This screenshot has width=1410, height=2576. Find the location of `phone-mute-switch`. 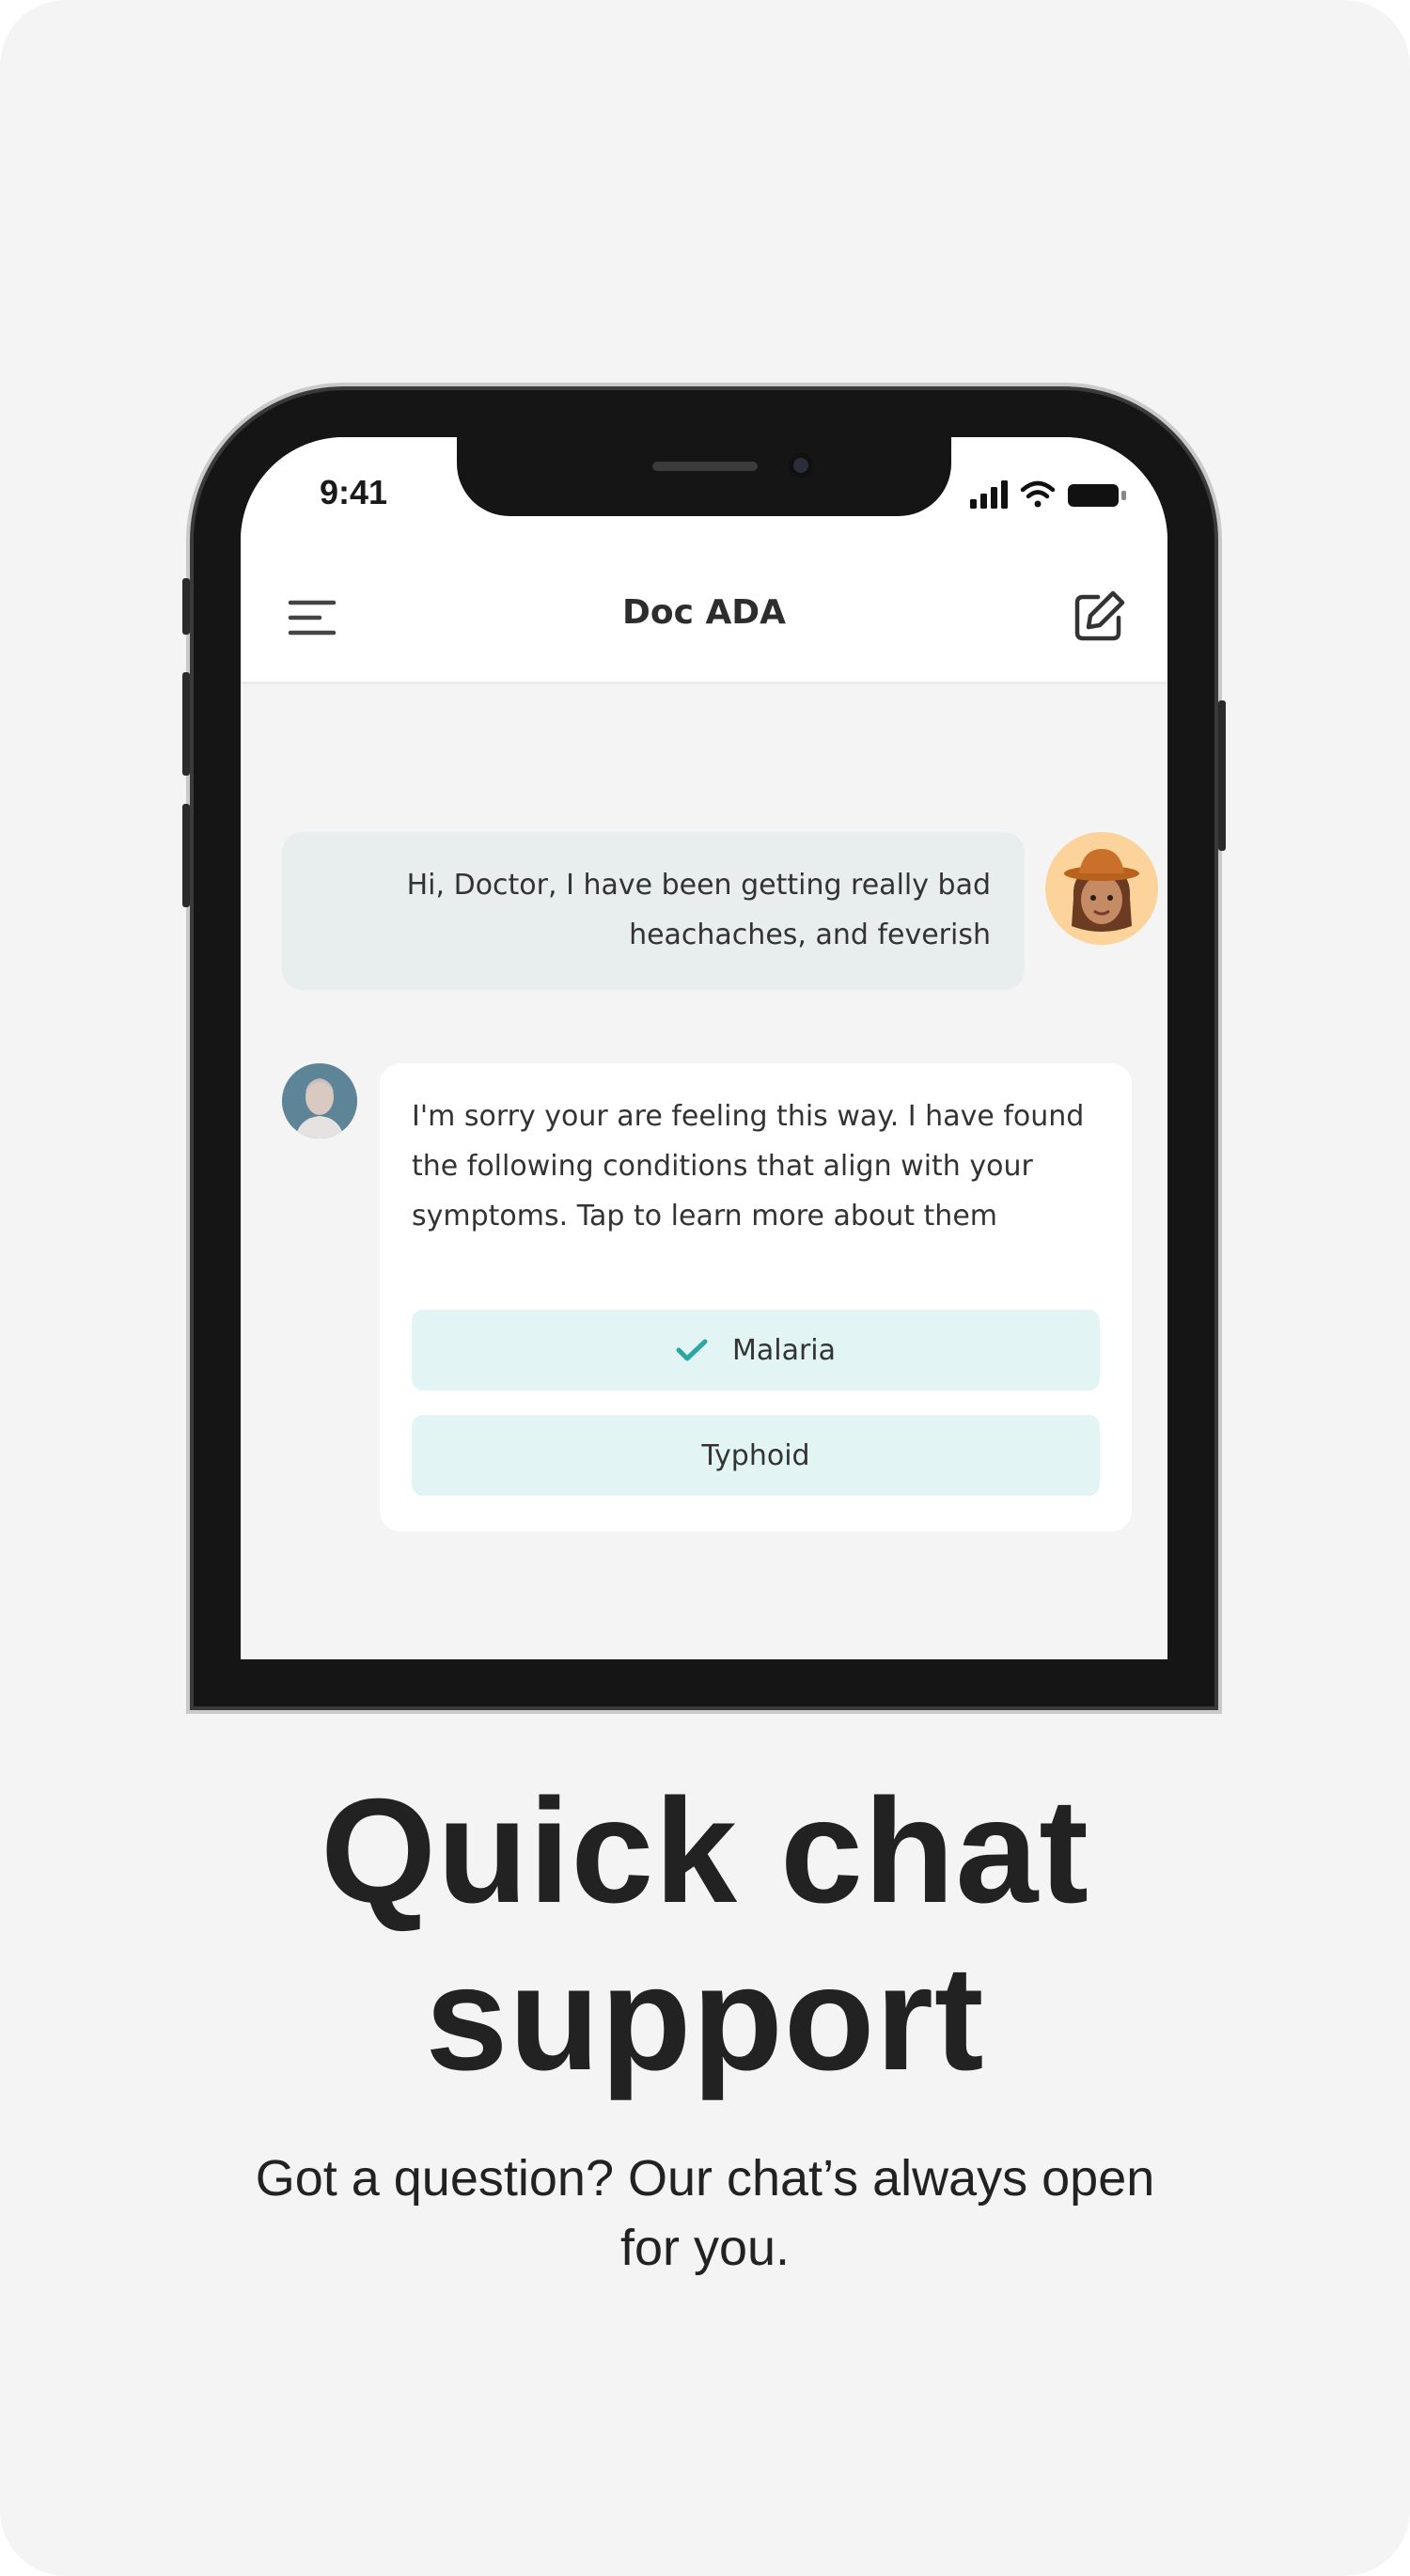

phone-mute-switch is located at coordinates (186, 607).